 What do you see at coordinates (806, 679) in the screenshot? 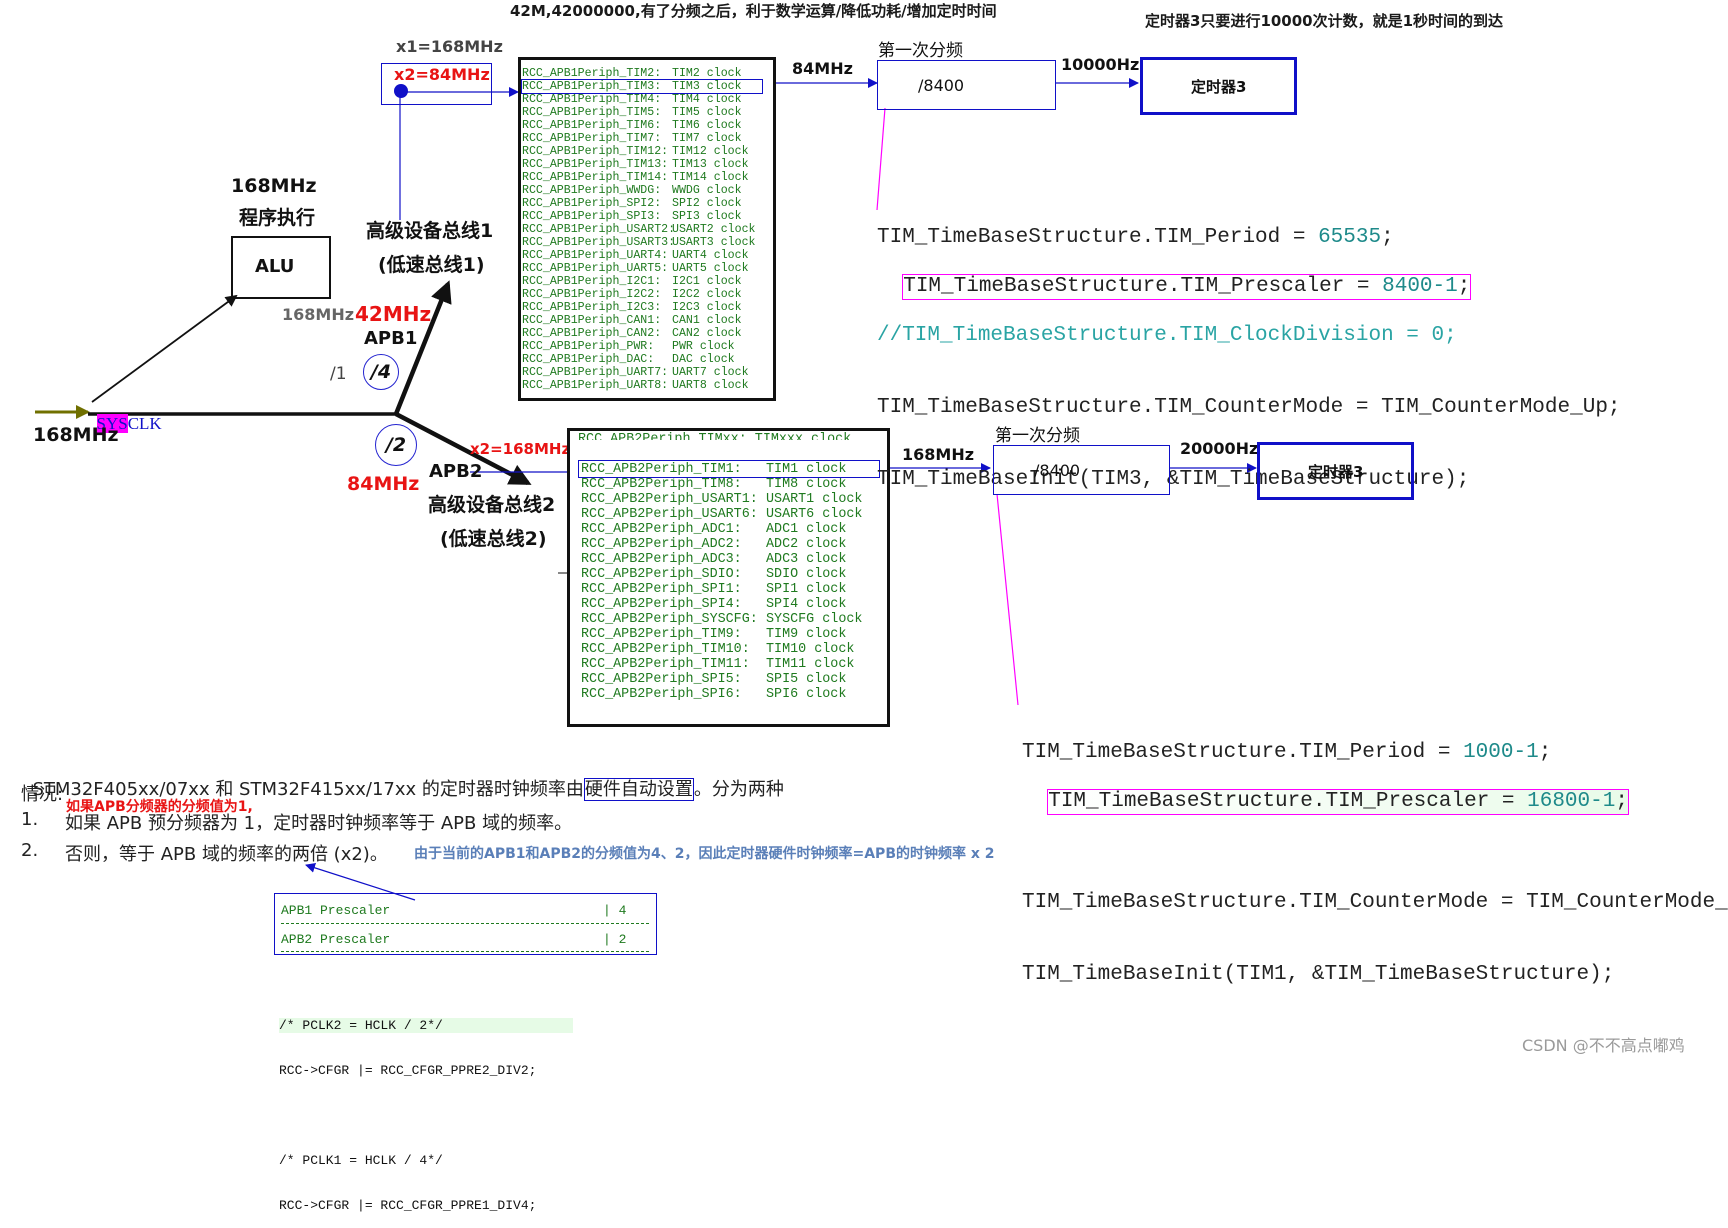
I see `periph-clock: SPI5 clock` at bounding box center [806, 679].